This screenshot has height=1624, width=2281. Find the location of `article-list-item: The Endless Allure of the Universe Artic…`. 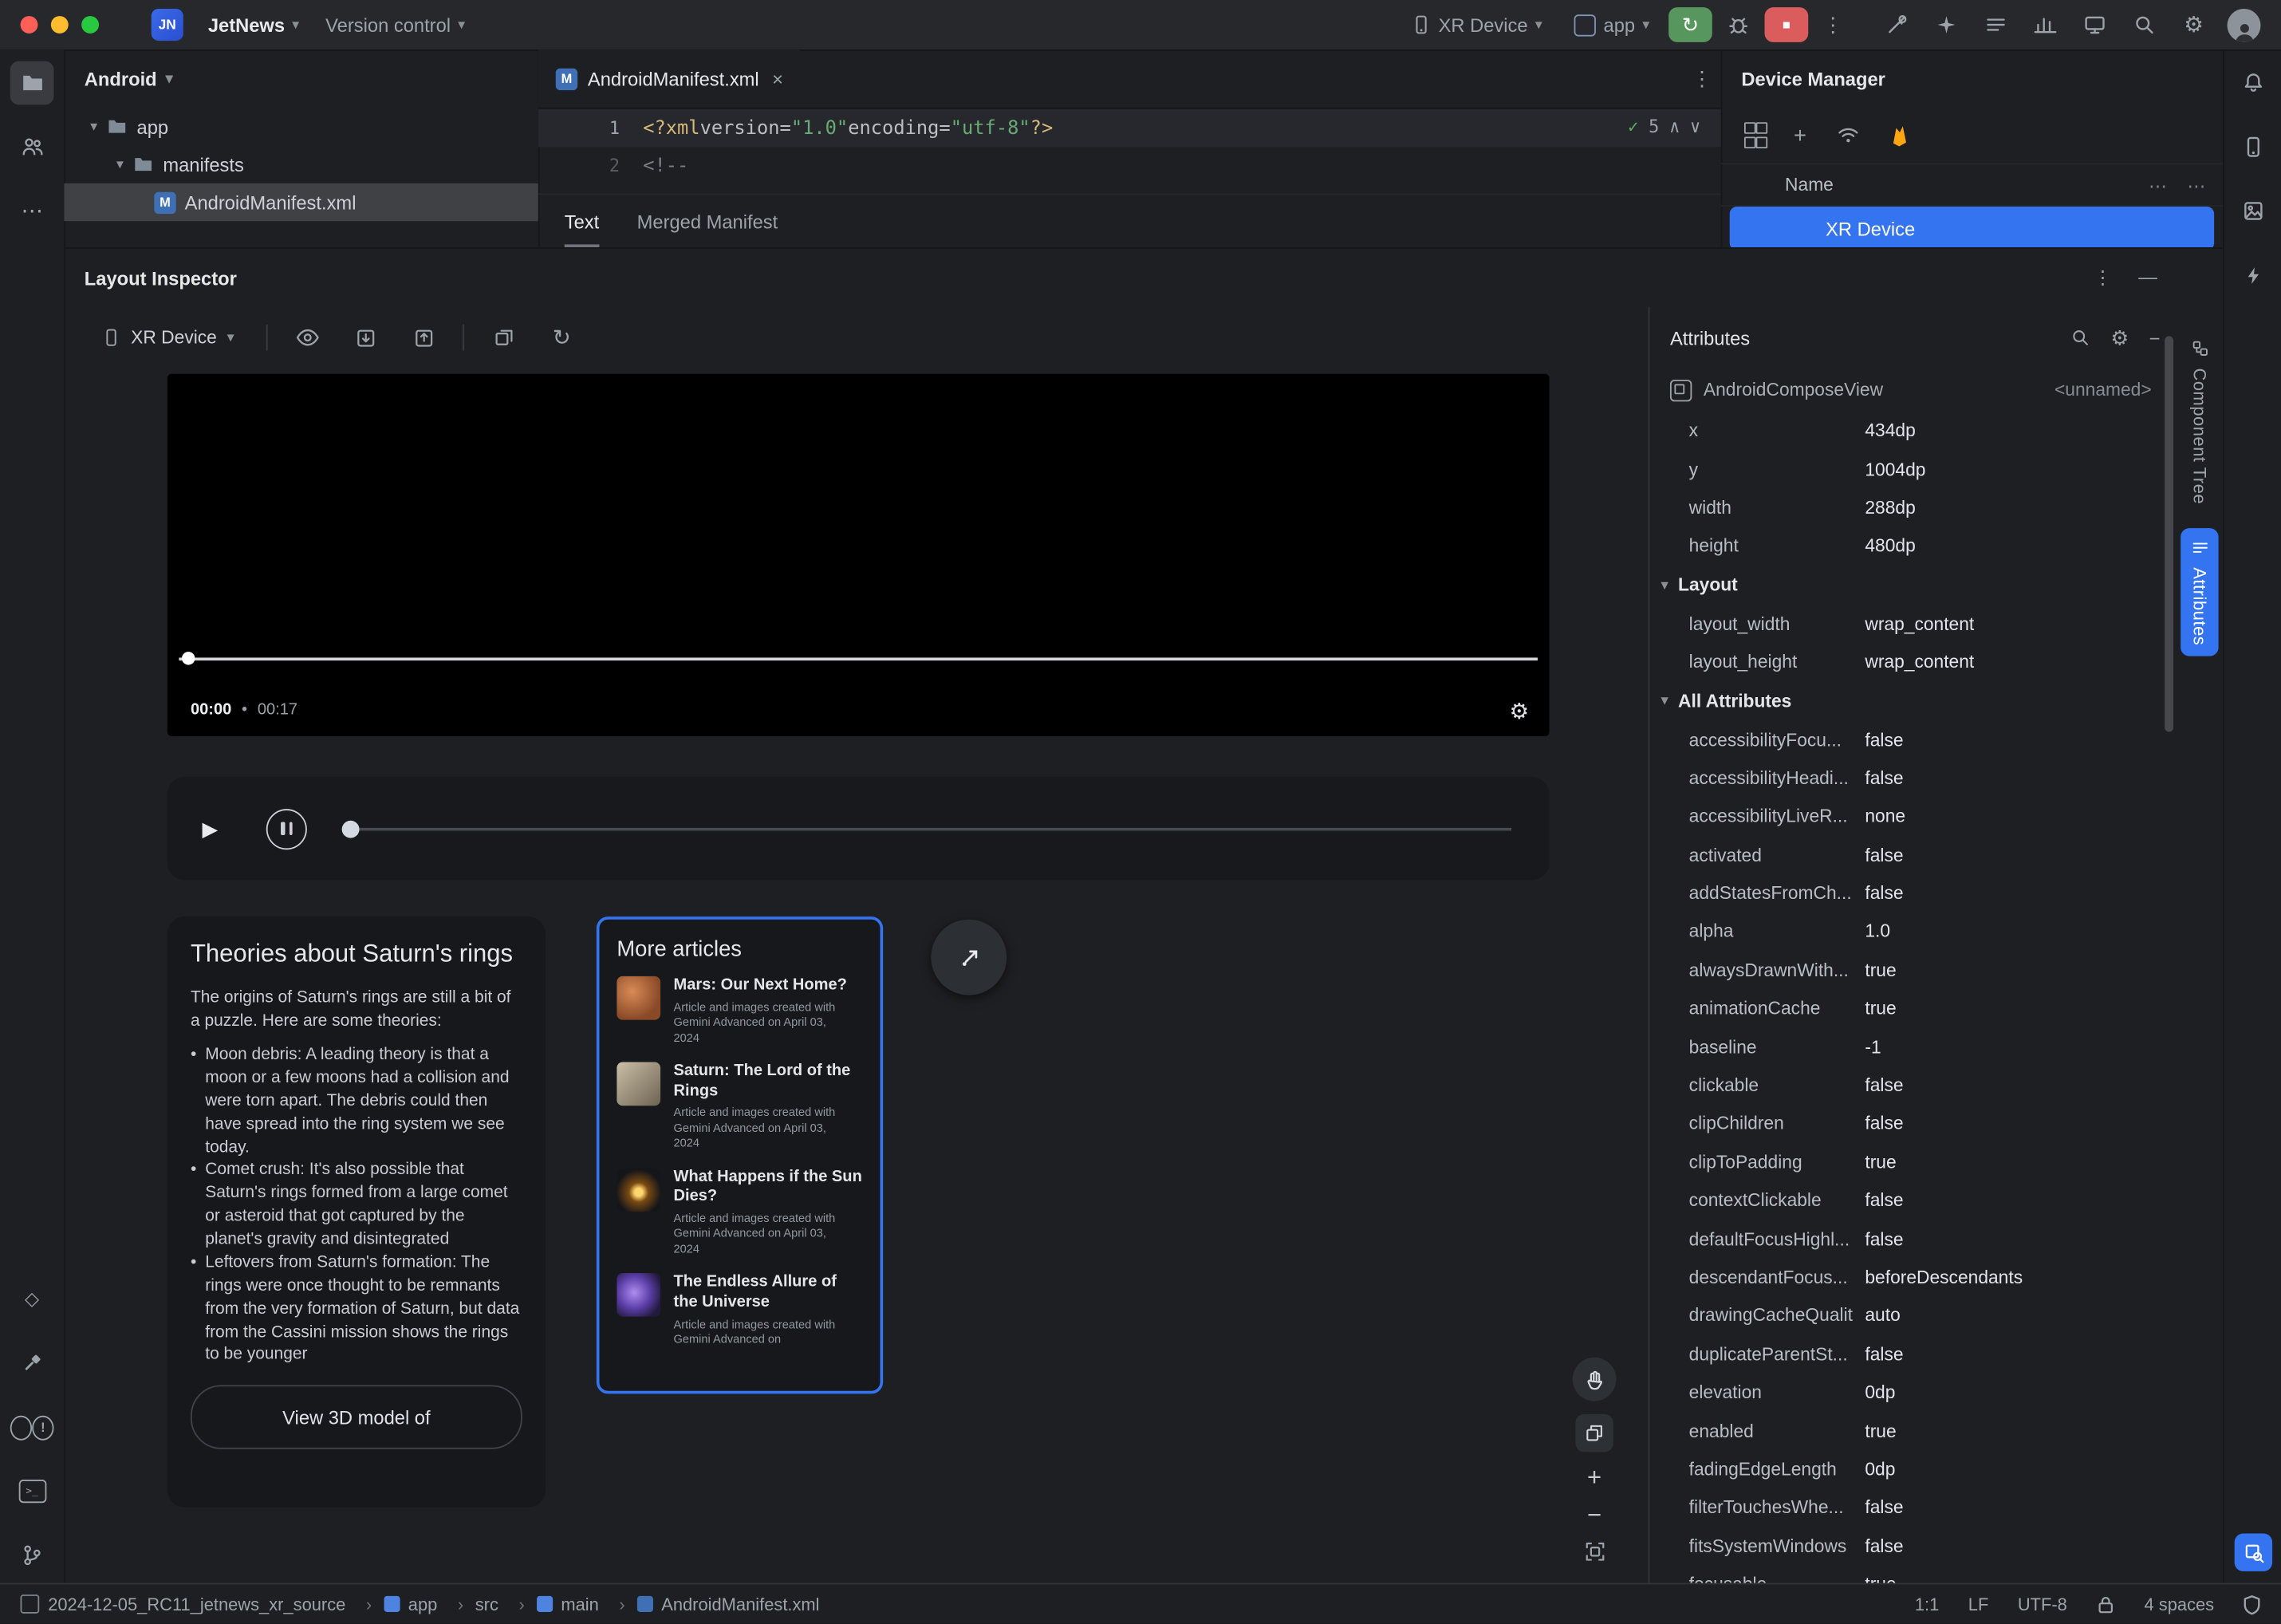

article-list-item: The Endless Allure of the Universe Artic… is located at coordinates (739, 1311).